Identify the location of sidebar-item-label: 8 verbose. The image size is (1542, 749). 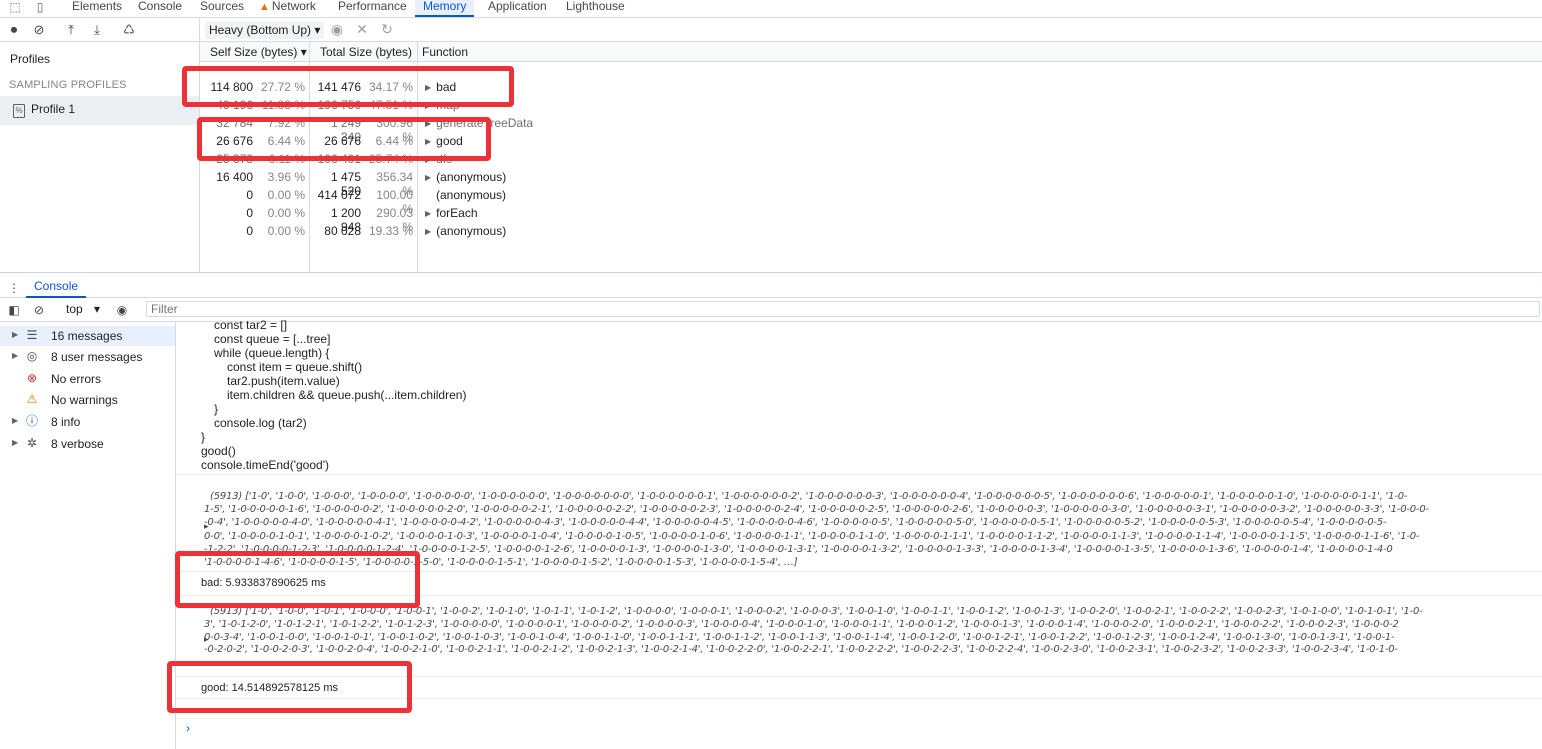
(77, 444).